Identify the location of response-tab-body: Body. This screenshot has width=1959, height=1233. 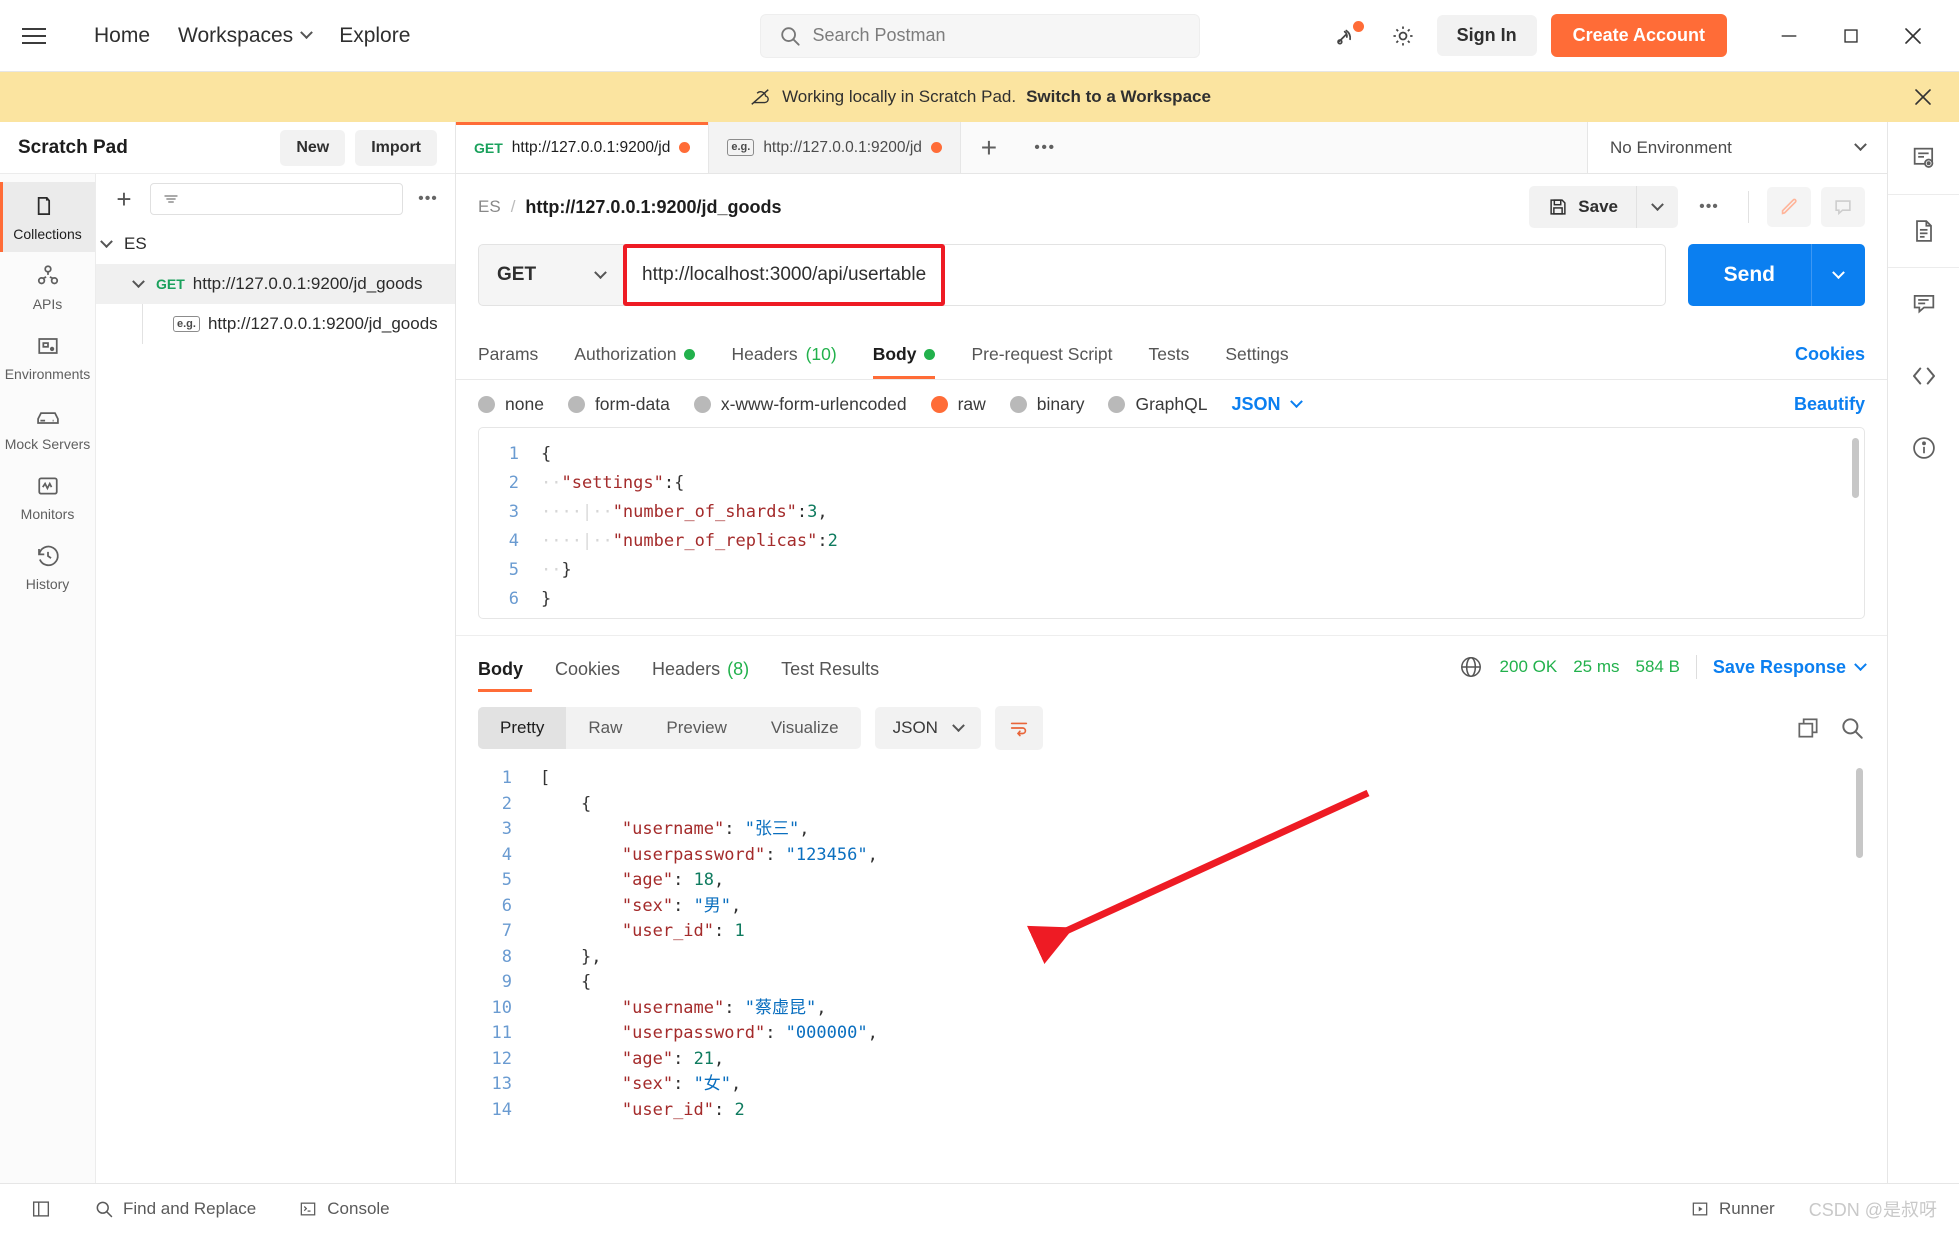
(508, 675).